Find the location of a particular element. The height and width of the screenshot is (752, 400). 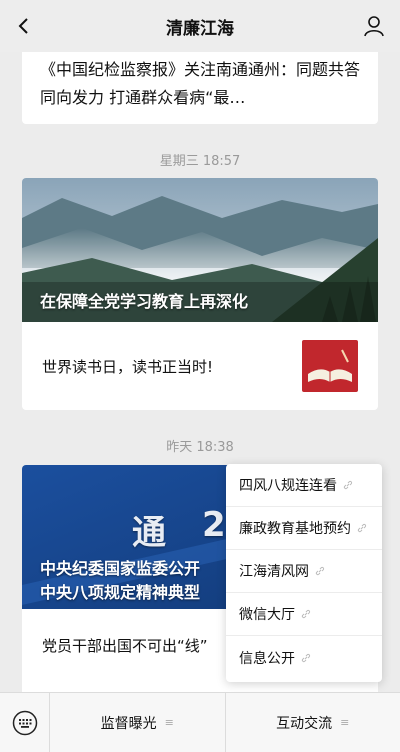

profile-button is located at coordinates (374, 26).